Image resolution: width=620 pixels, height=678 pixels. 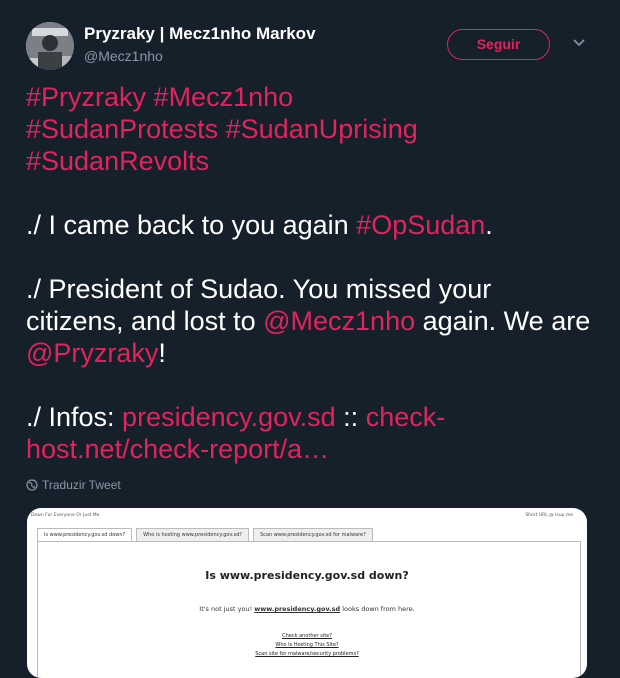 What do you see at coordinates (92, 353) in the screenshot?
I see `mention-pryzraky: @Pryzraky` at bounding box center [92, 353].